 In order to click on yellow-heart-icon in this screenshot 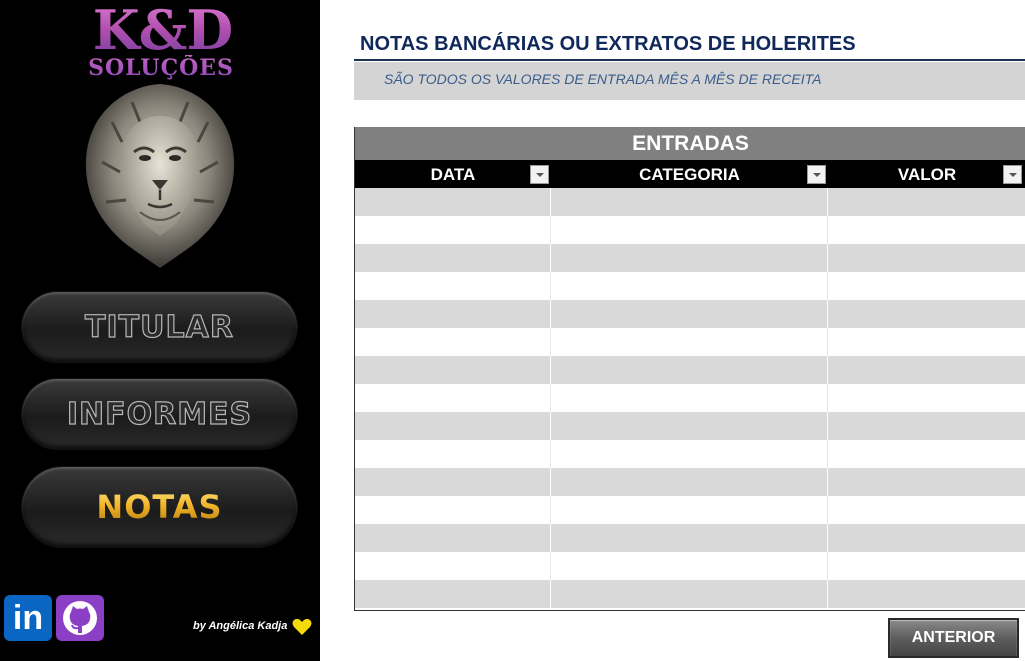, I will do `click(302, 626)`.